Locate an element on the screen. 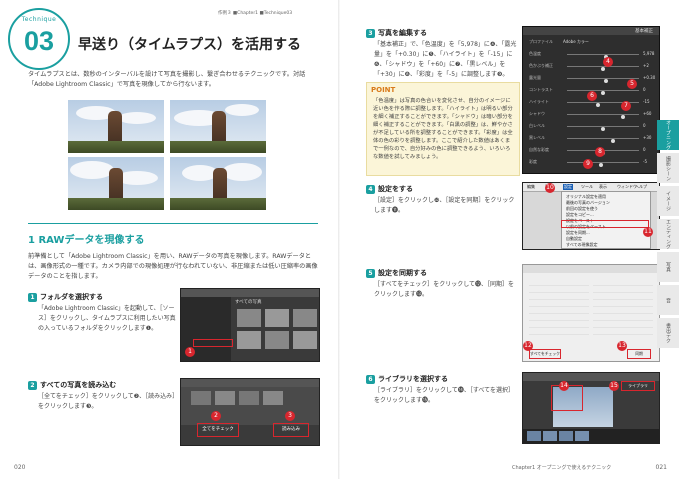 This screenshot has height=479, width=679. side-tab: 撮影シーン is located at coordinates (668, 168).